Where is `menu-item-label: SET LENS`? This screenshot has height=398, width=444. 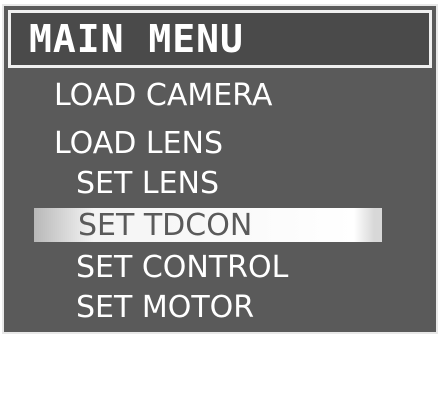 menu-item-label: SET LENS is located at coordinates (148, 183).